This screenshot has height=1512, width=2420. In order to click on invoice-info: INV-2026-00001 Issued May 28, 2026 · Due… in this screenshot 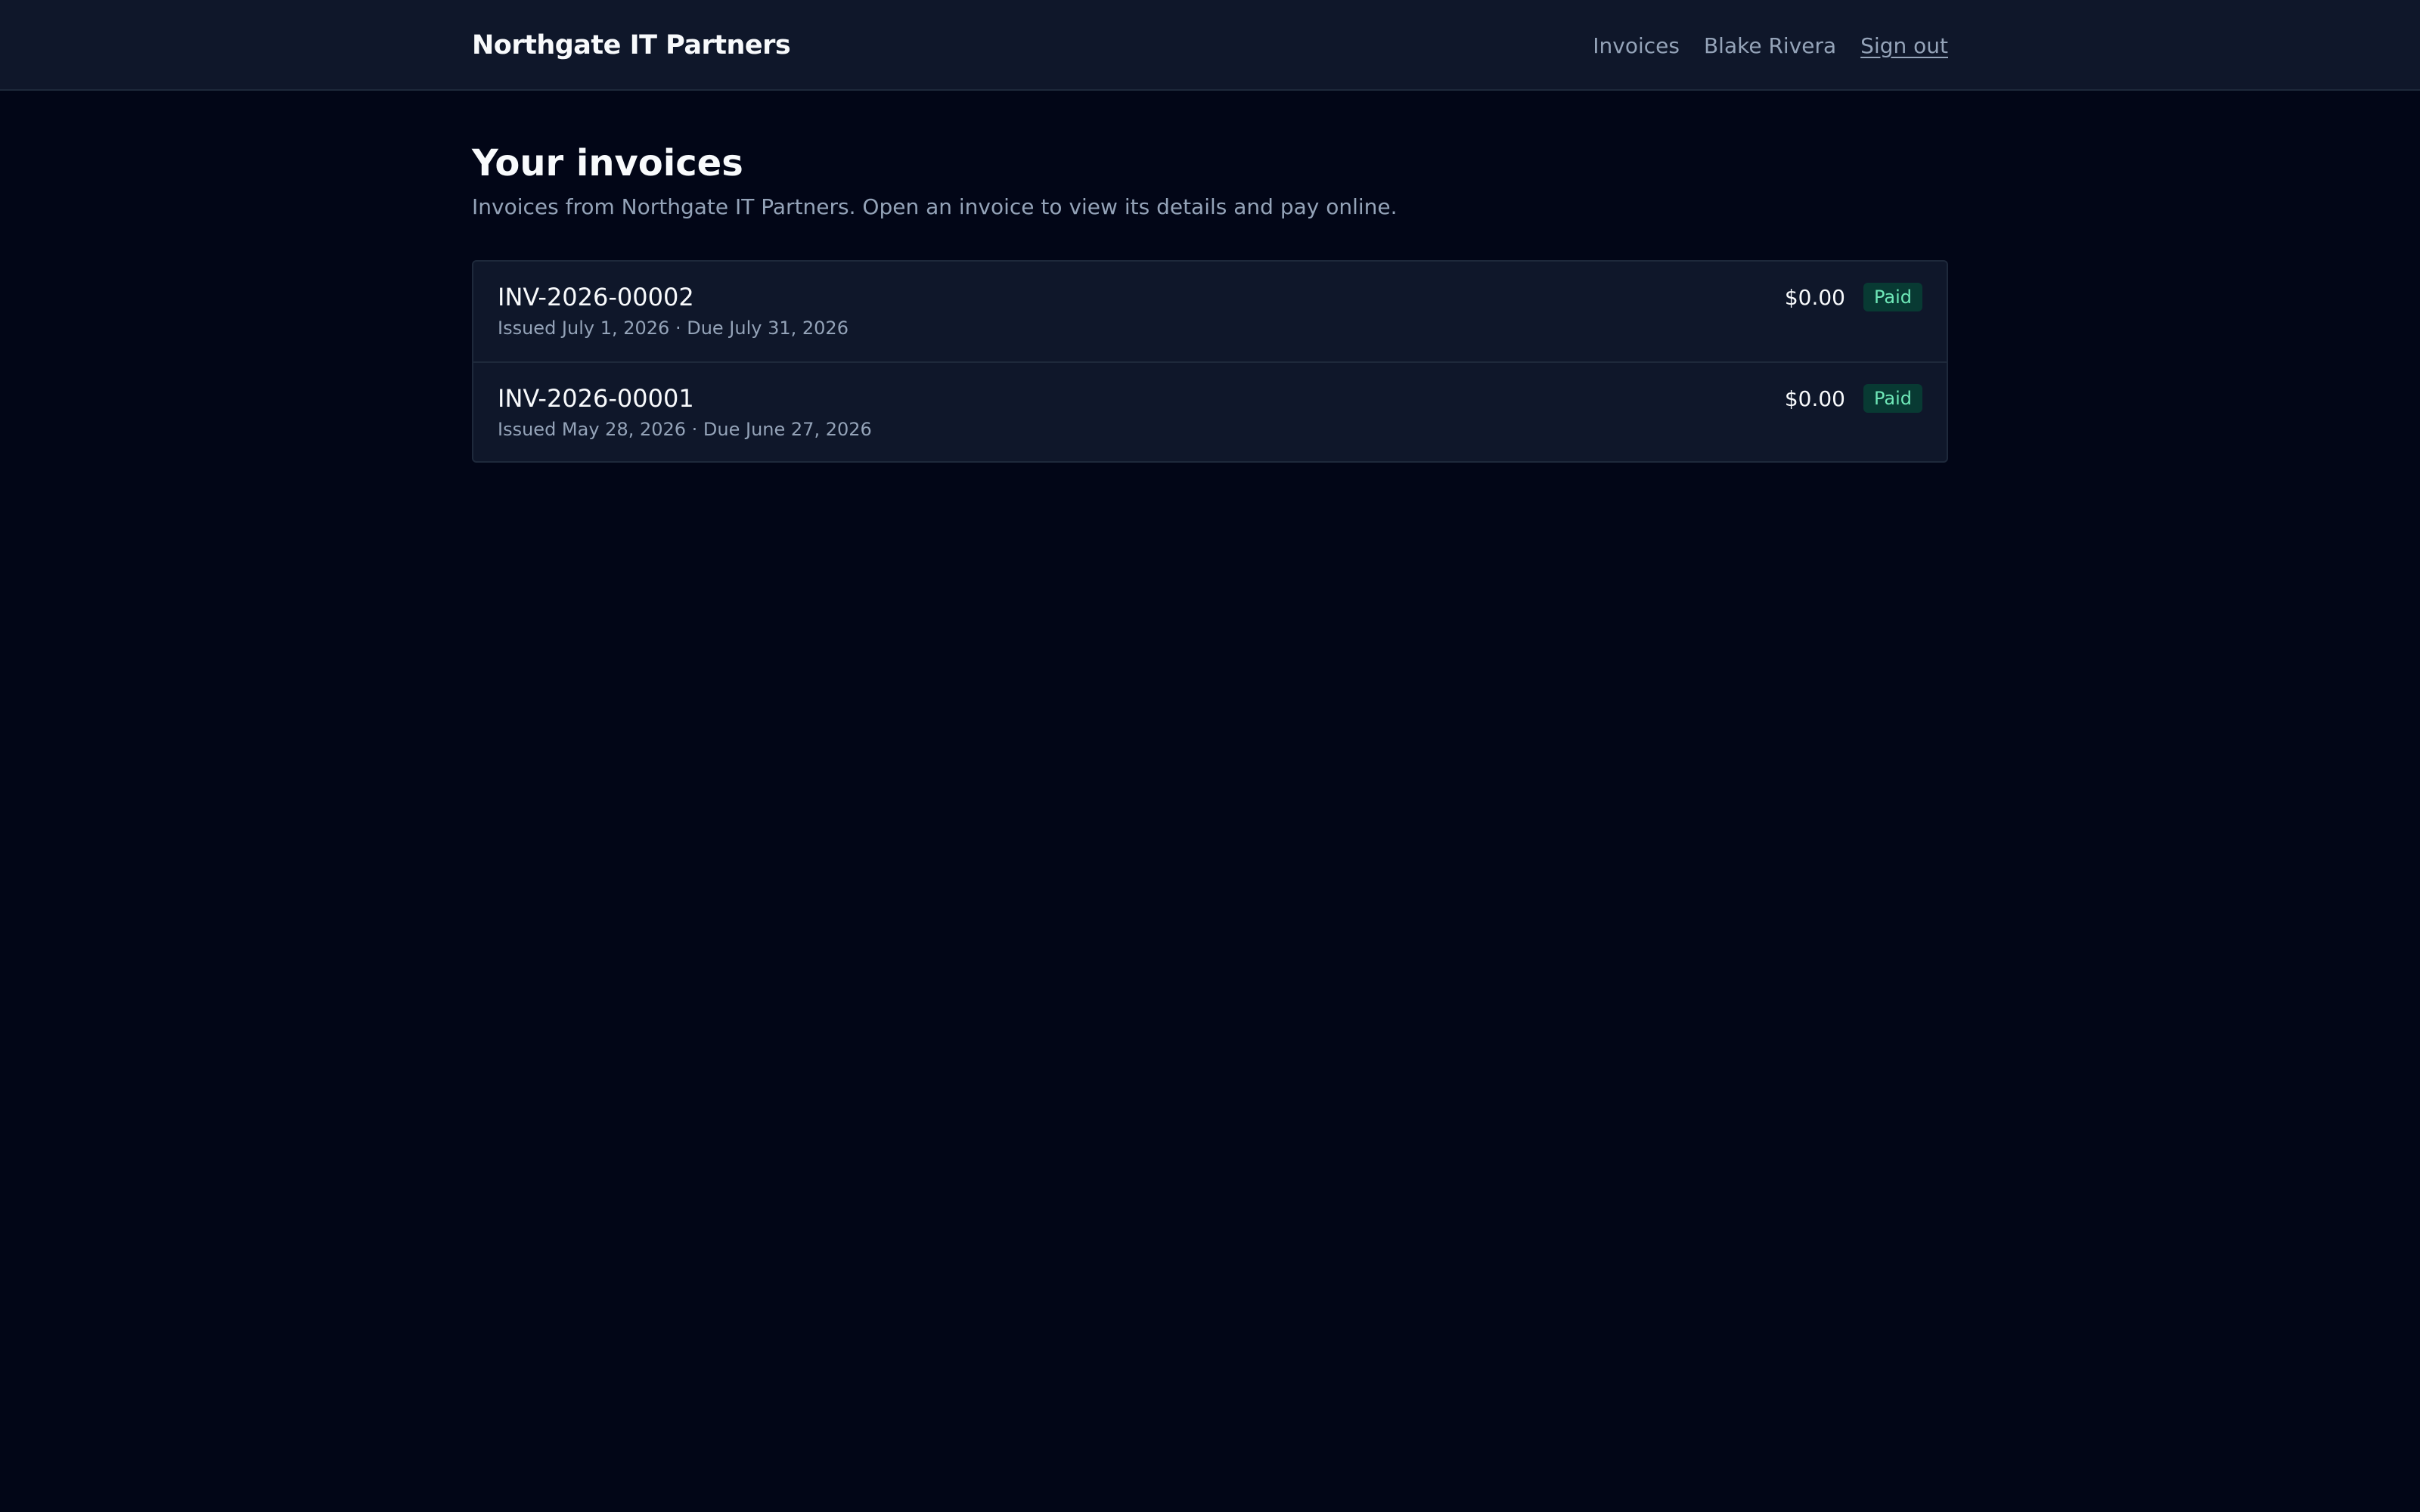, I will do `click(685, 412)`.